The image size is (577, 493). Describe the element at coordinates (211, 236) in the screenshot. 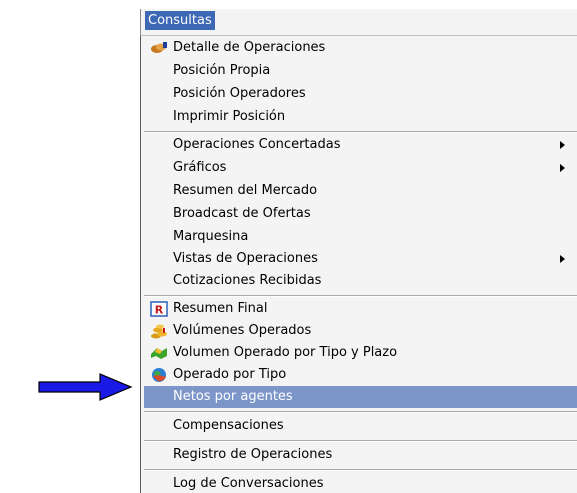

I see `menu-item-label: Marquesina` at that location.